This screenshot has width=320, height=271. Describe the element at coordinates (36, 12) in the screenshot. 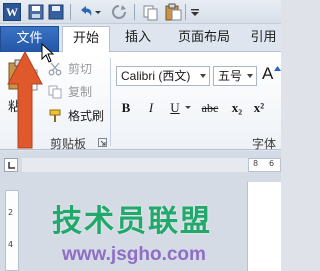

I see `save-icon` at that location.